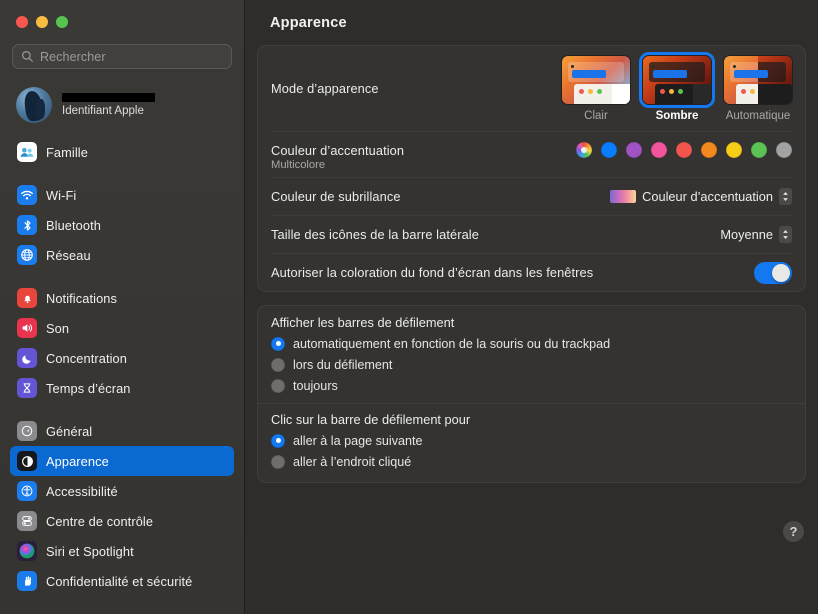 The image size is (818, 614). What do you see at coordinates (531, 440) in the screenshot?
I see `radio-click-next-page: aller à la page suivante` at bounding box center [531, 440].